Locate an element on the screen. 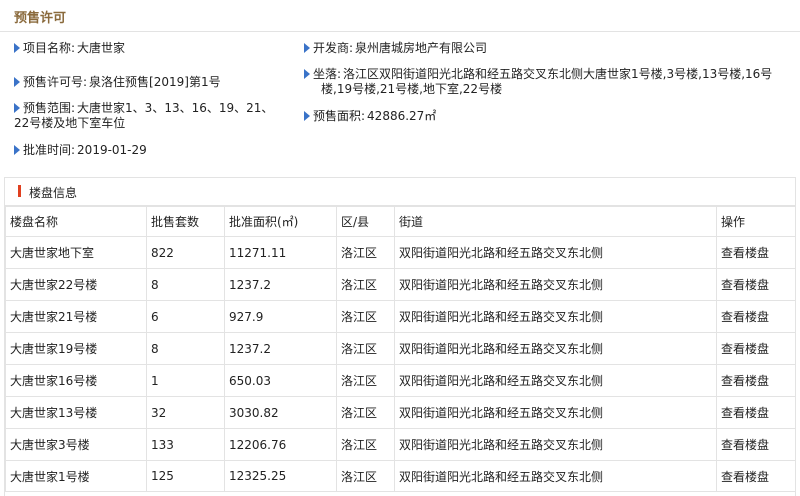 The height and width of the screenshot is (496, 800). panel-header: 楼盘信息 is located at coordinates (400, 192).